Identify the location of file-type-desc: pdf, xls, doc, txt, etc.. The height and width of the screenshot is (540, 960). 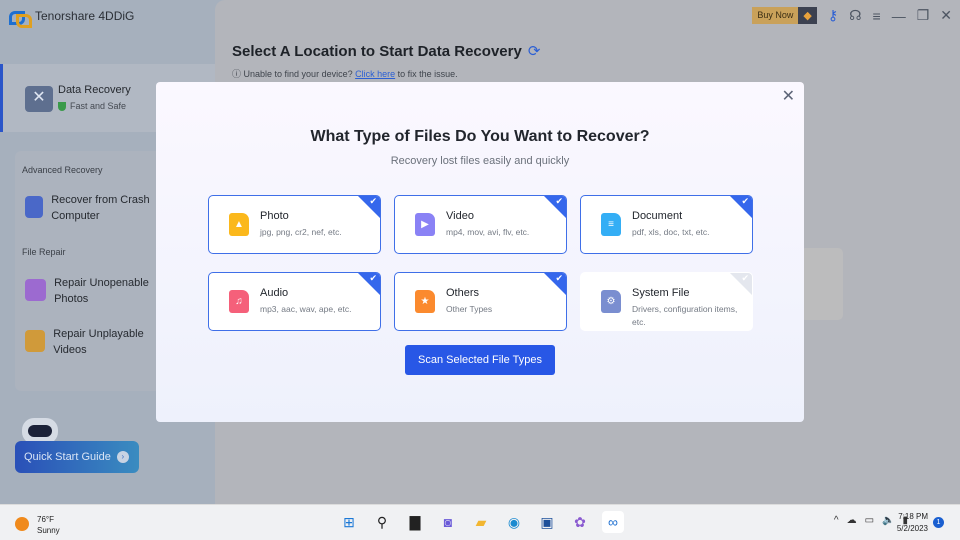
(671, 232).